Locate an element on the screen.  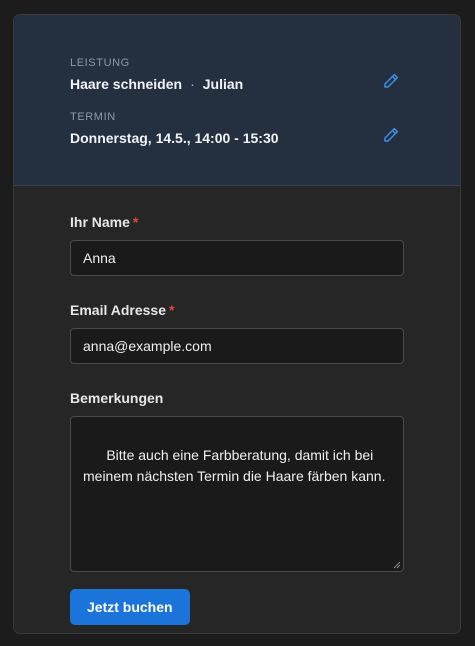
service-summary: LEISTUNG Haare schneiden · Julian is located at coordinates (235, 75).